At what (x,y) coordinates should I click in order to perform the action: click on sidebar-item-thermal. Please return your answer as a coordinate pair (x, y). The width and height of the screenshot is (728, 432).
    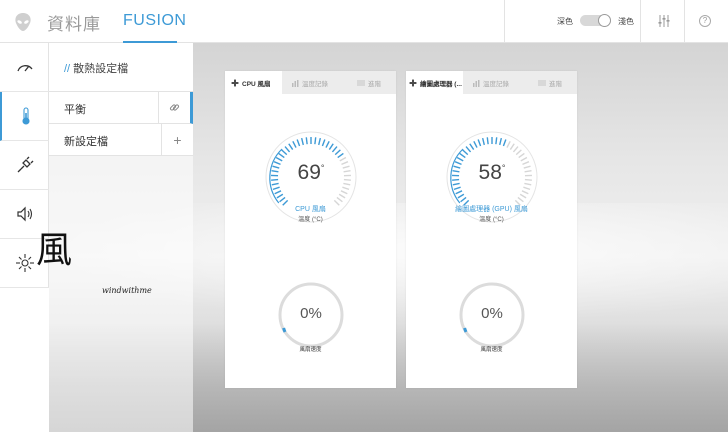
    Looking at the image, I should click on (24, 116).